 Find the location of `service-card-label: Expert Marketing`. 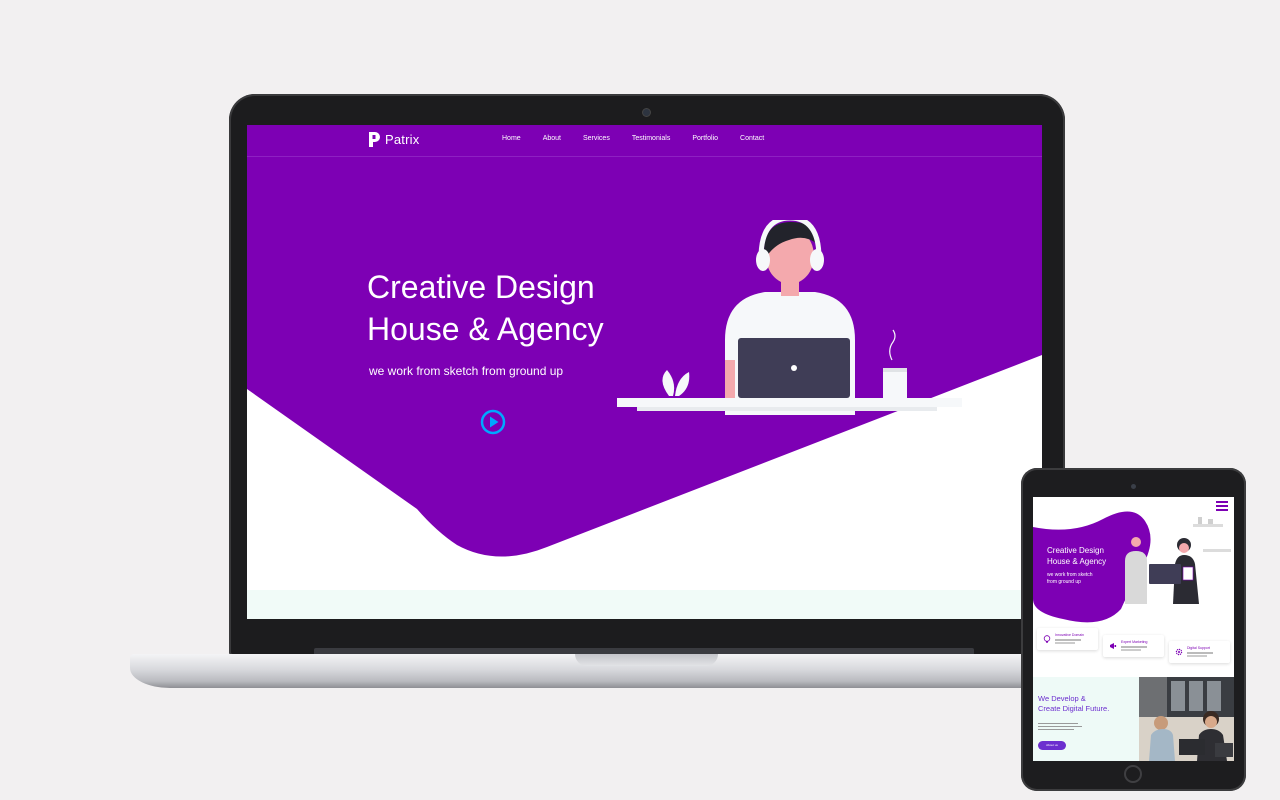

service-card-label: Expert Marketing is located at coordinates (1134, 642).